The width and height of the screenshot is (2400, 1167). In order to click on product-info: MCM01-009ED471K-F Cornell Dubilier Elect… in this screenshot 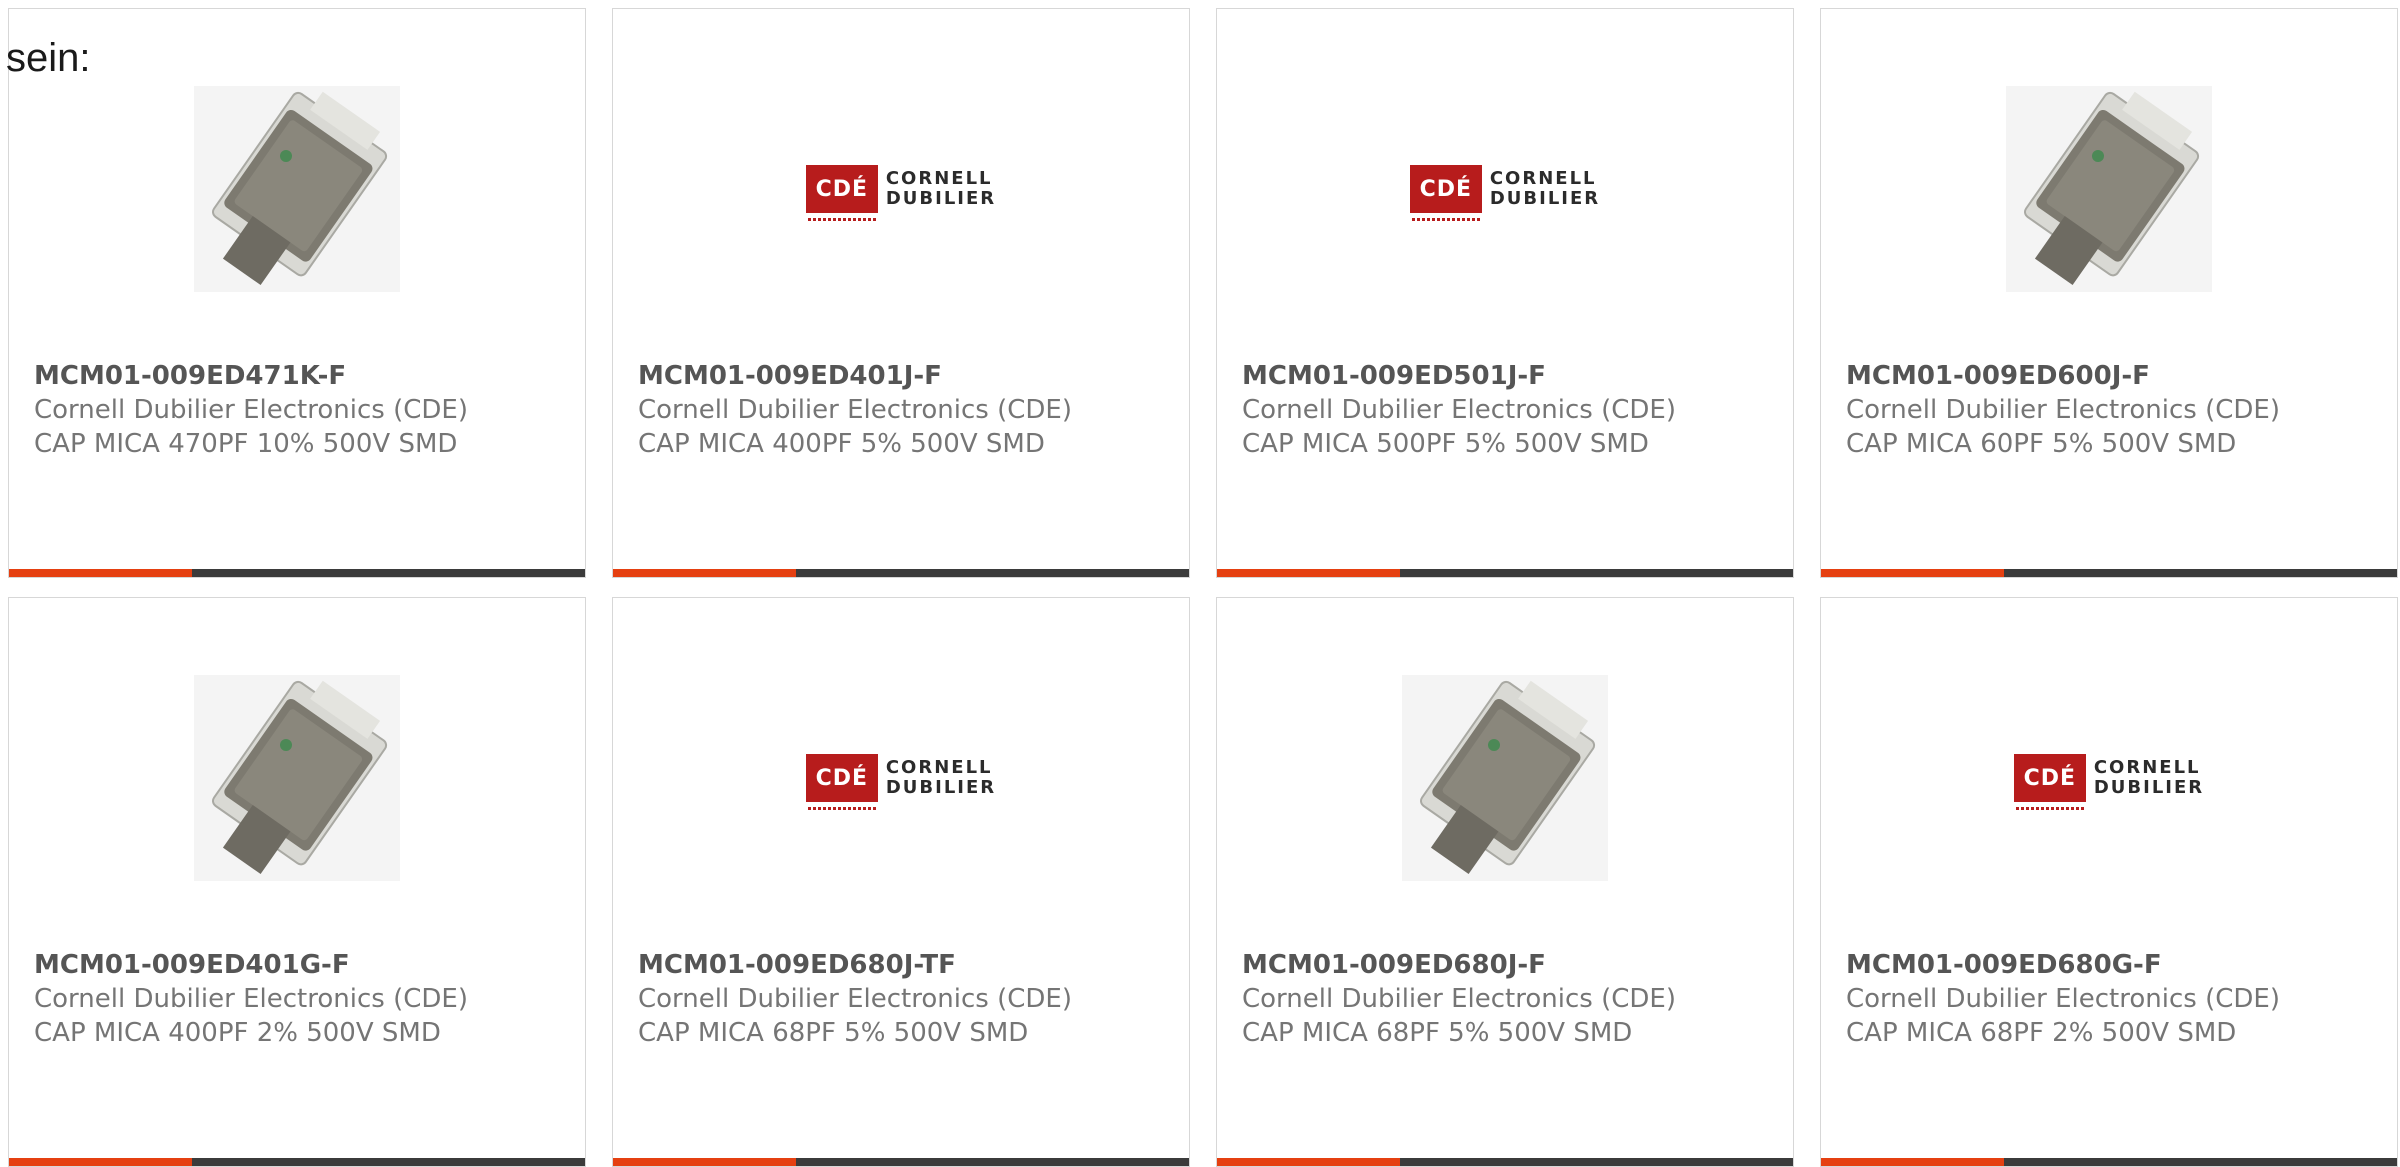, I will do `click(304, 410)`.